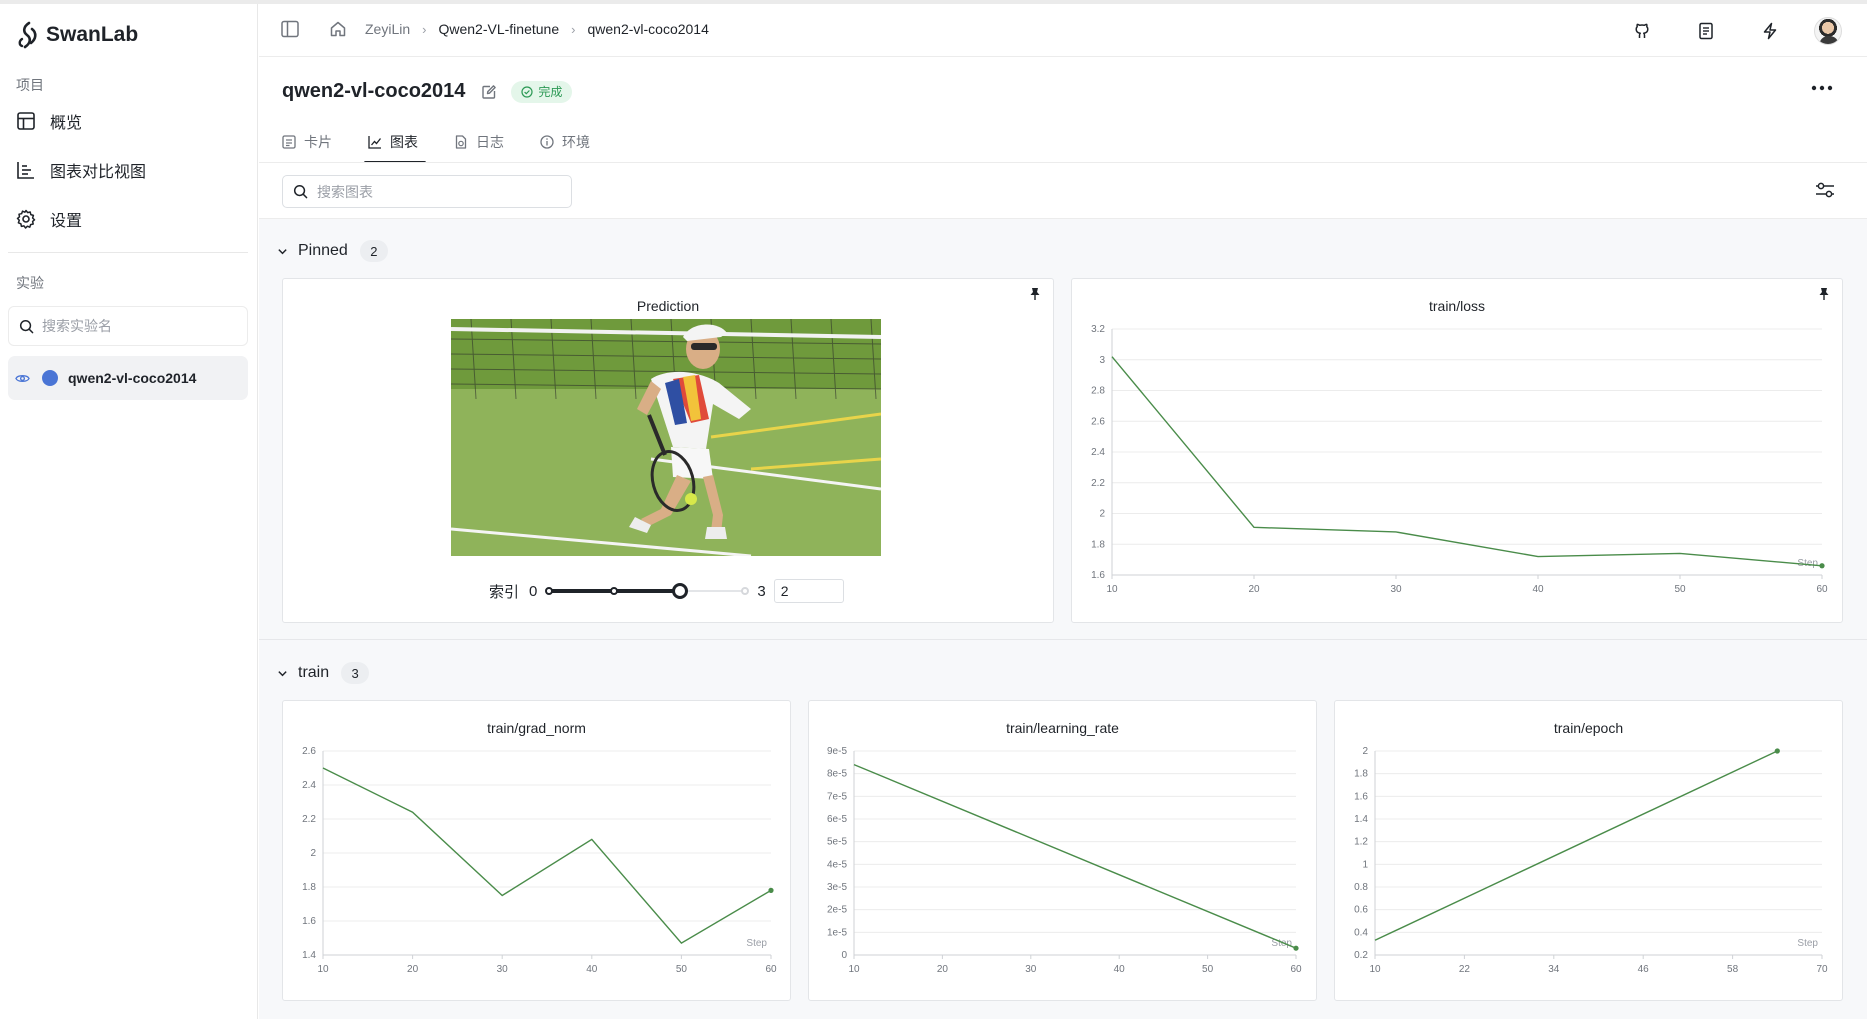  I want to click on sidebar-item-overview: 概览, so click(128, 121).